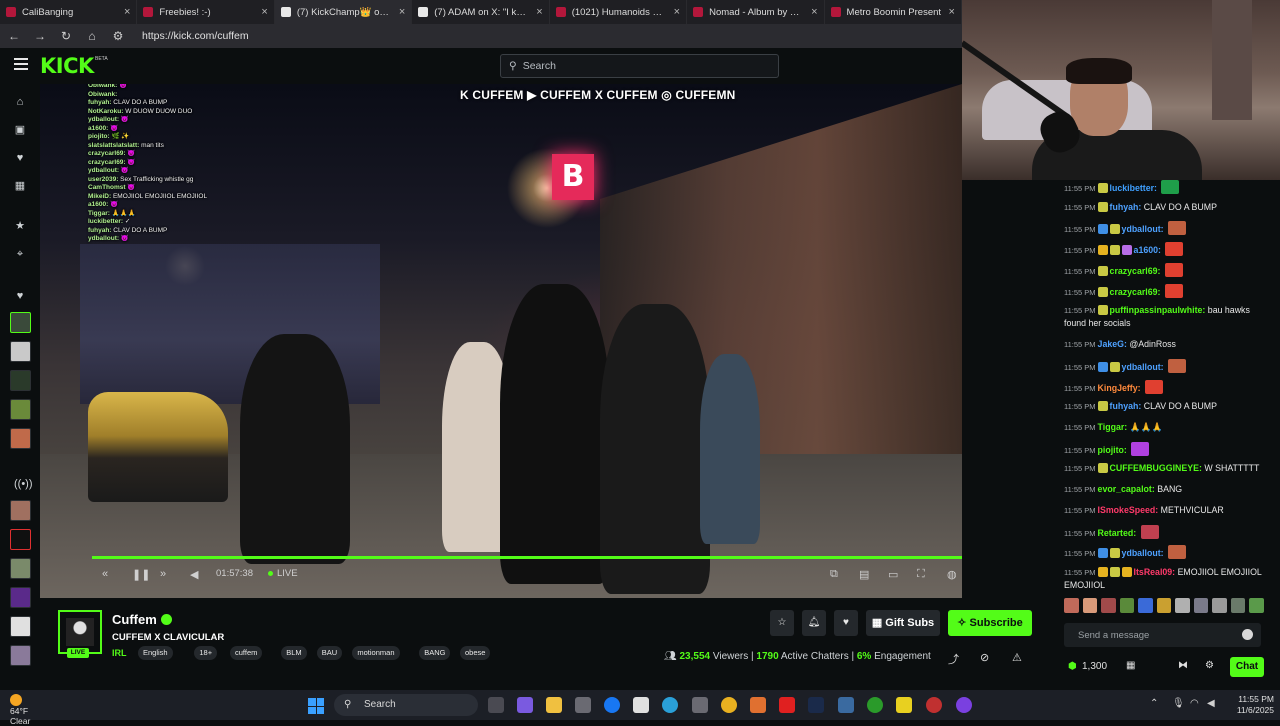 The image size is (1280, 726). Describe the element at coordinates (118, 36) in the screenshot. I see `site-info-icon: ⚙` at that location.